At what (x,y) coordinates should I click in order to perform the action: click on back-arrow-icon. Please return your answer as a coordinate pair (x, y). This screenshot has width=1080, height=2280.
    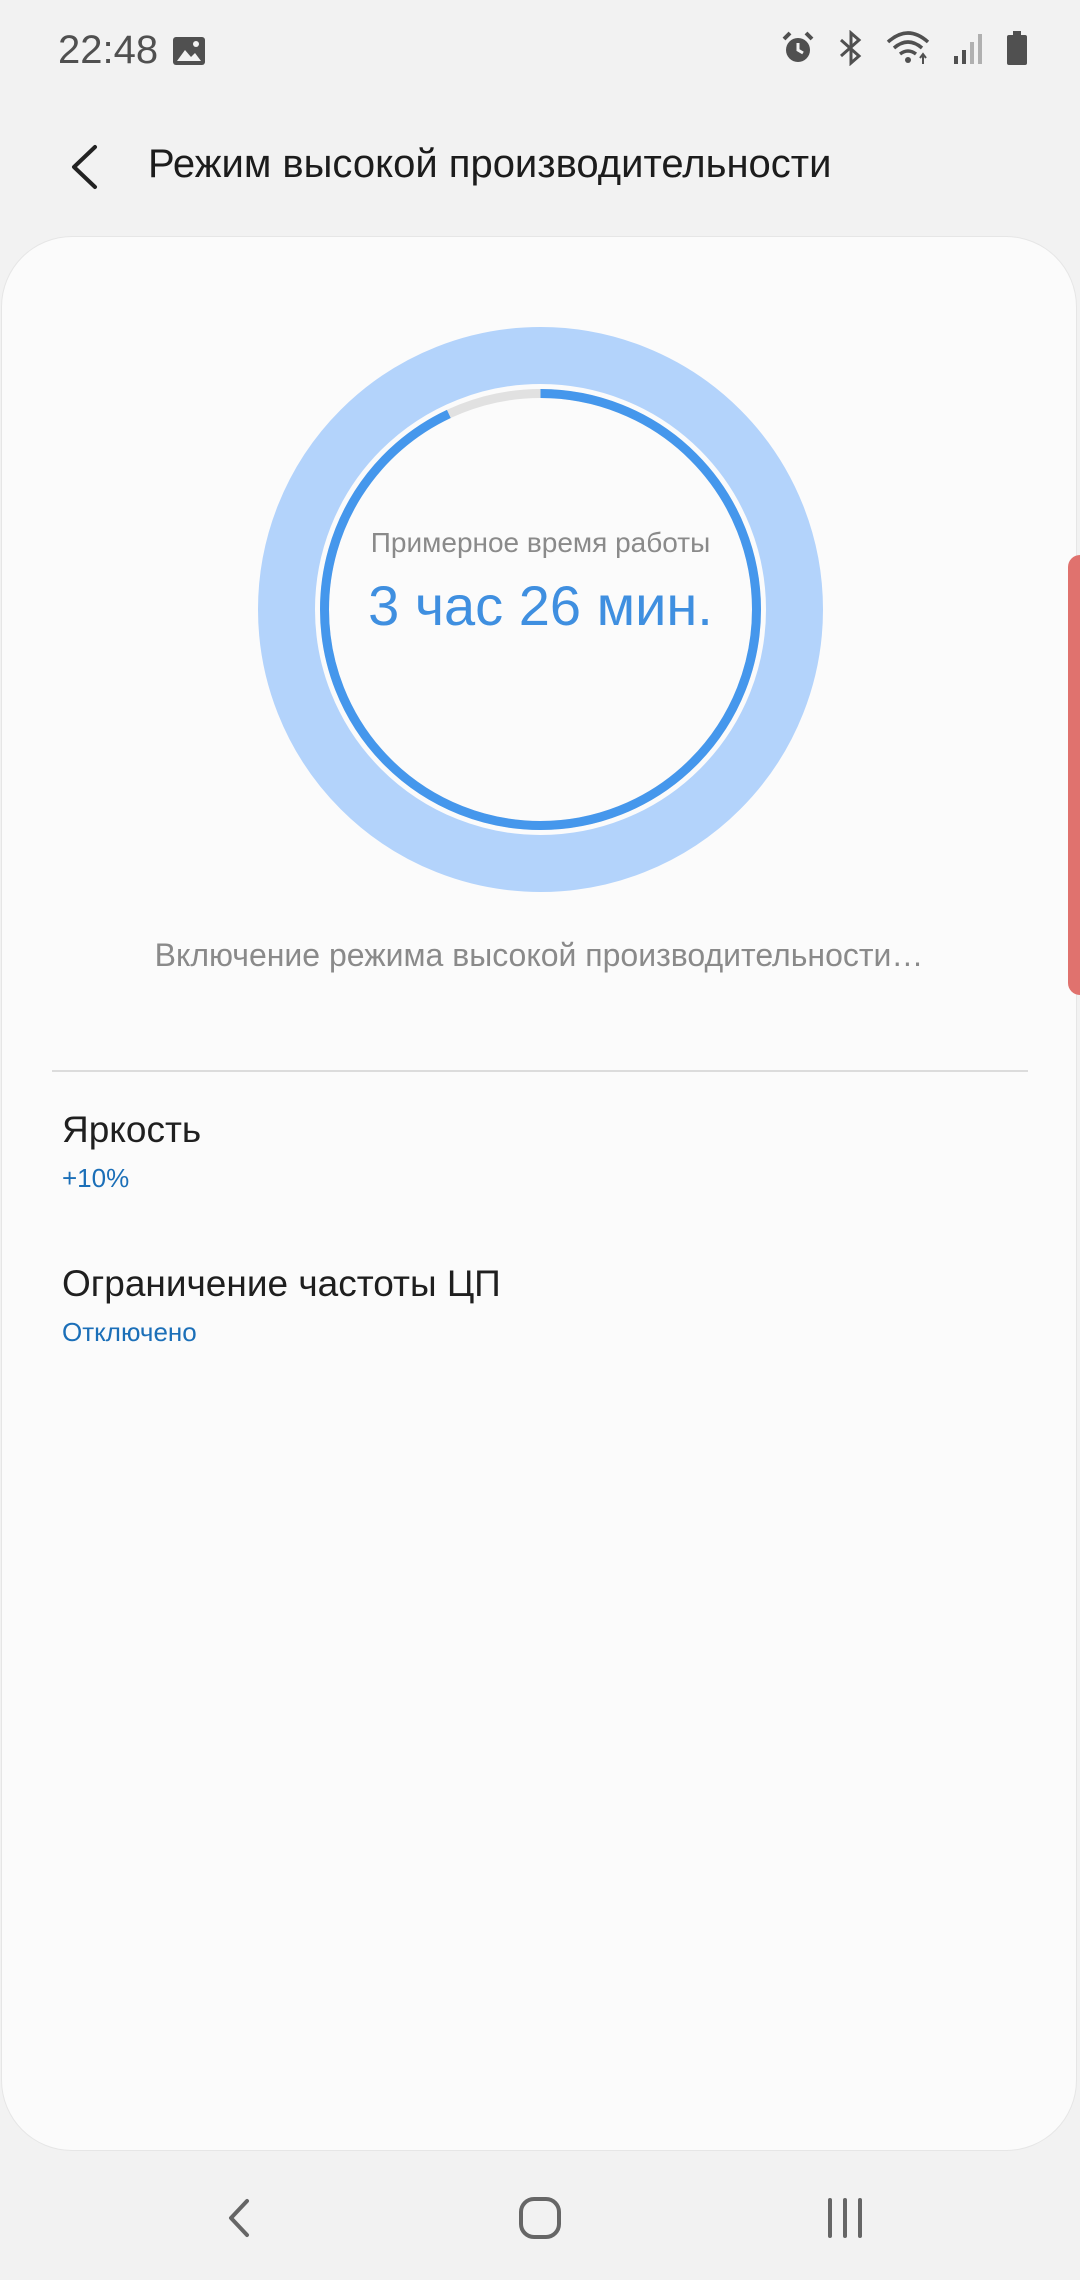
    Looking at the image, I should click on (84, 169).